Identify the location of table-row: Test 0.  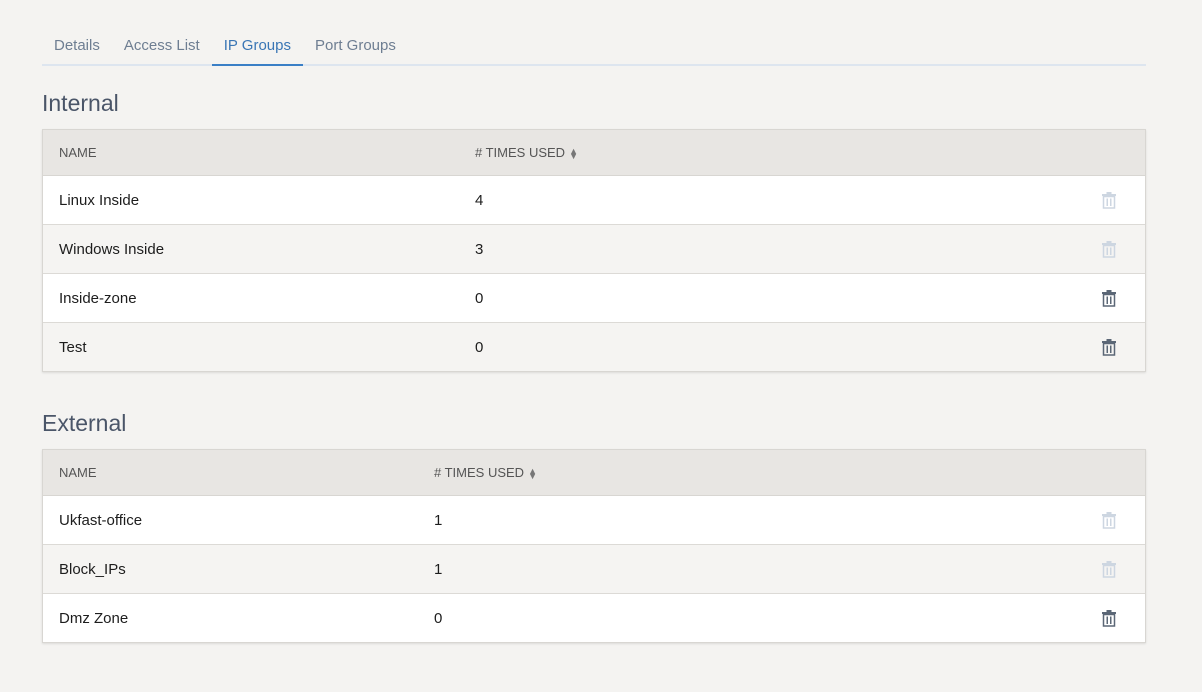
(594, 347).